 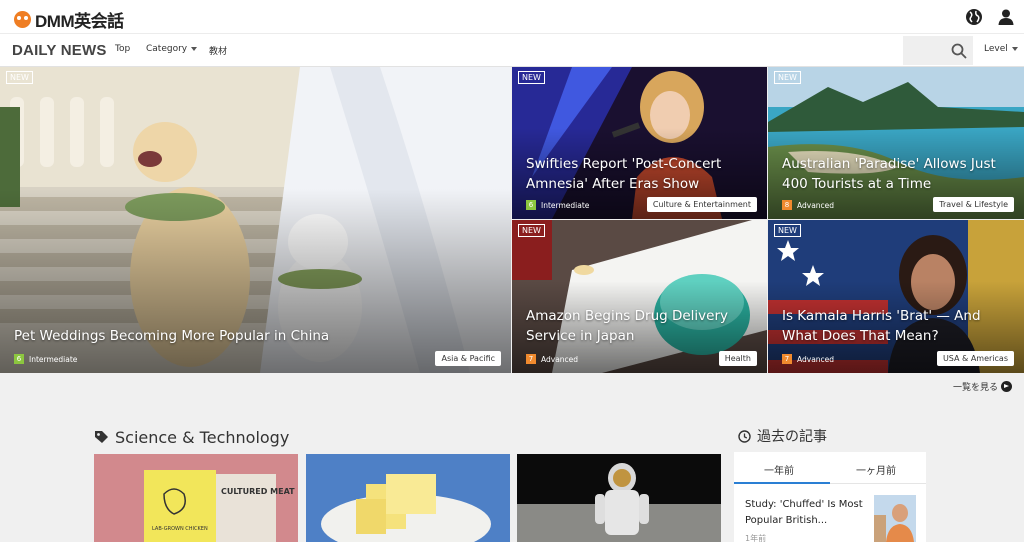 I want to click on level-label: Level, so click(x=996, y=49).